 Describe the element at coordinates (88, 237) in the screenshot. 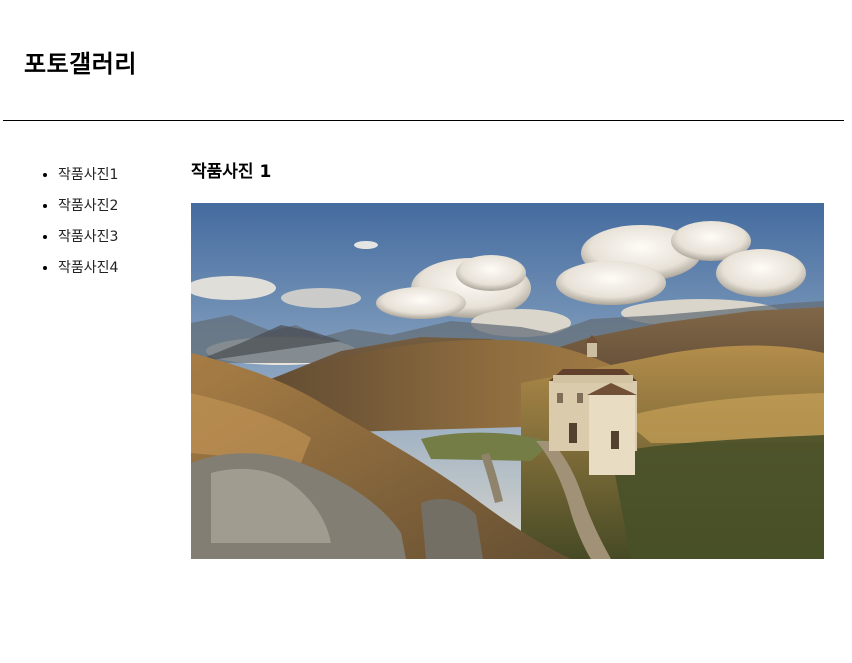

I see `sidebar-link-photo-3: 작품사진3` at that location.